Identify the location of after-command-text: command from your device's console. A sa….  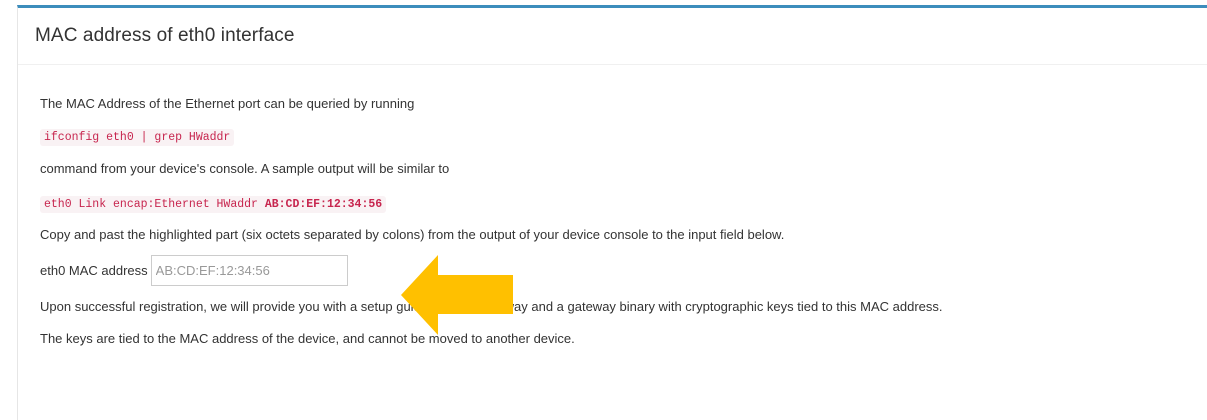
(245, 168).